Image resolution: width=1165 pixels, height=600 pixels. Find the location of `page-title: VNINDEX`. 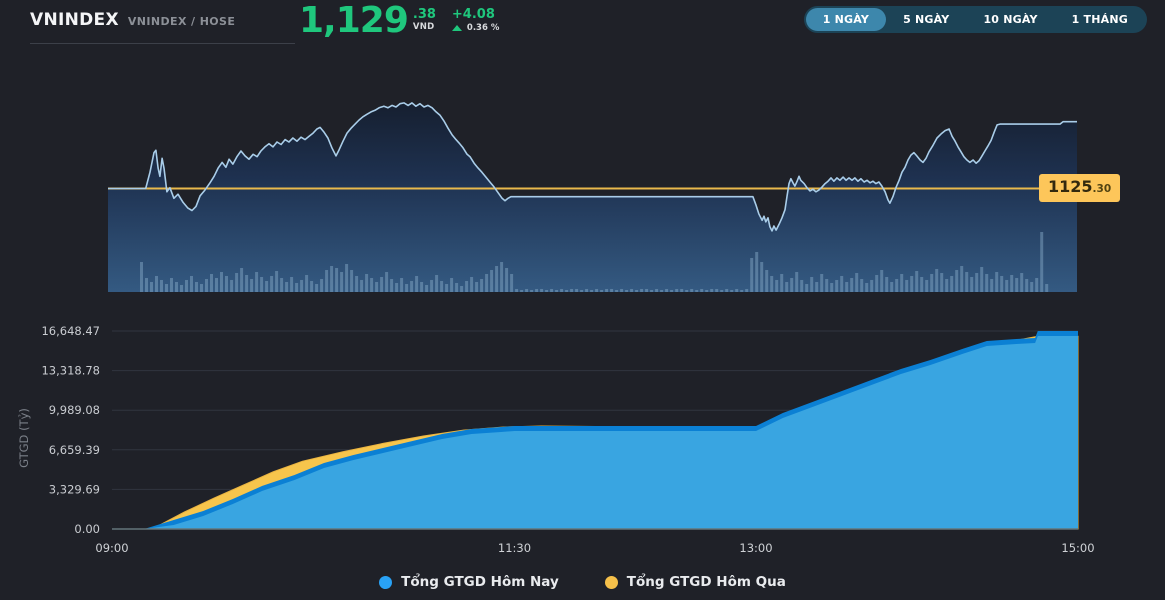

page-title: VNINDEX is located at coordinates (74, 20).